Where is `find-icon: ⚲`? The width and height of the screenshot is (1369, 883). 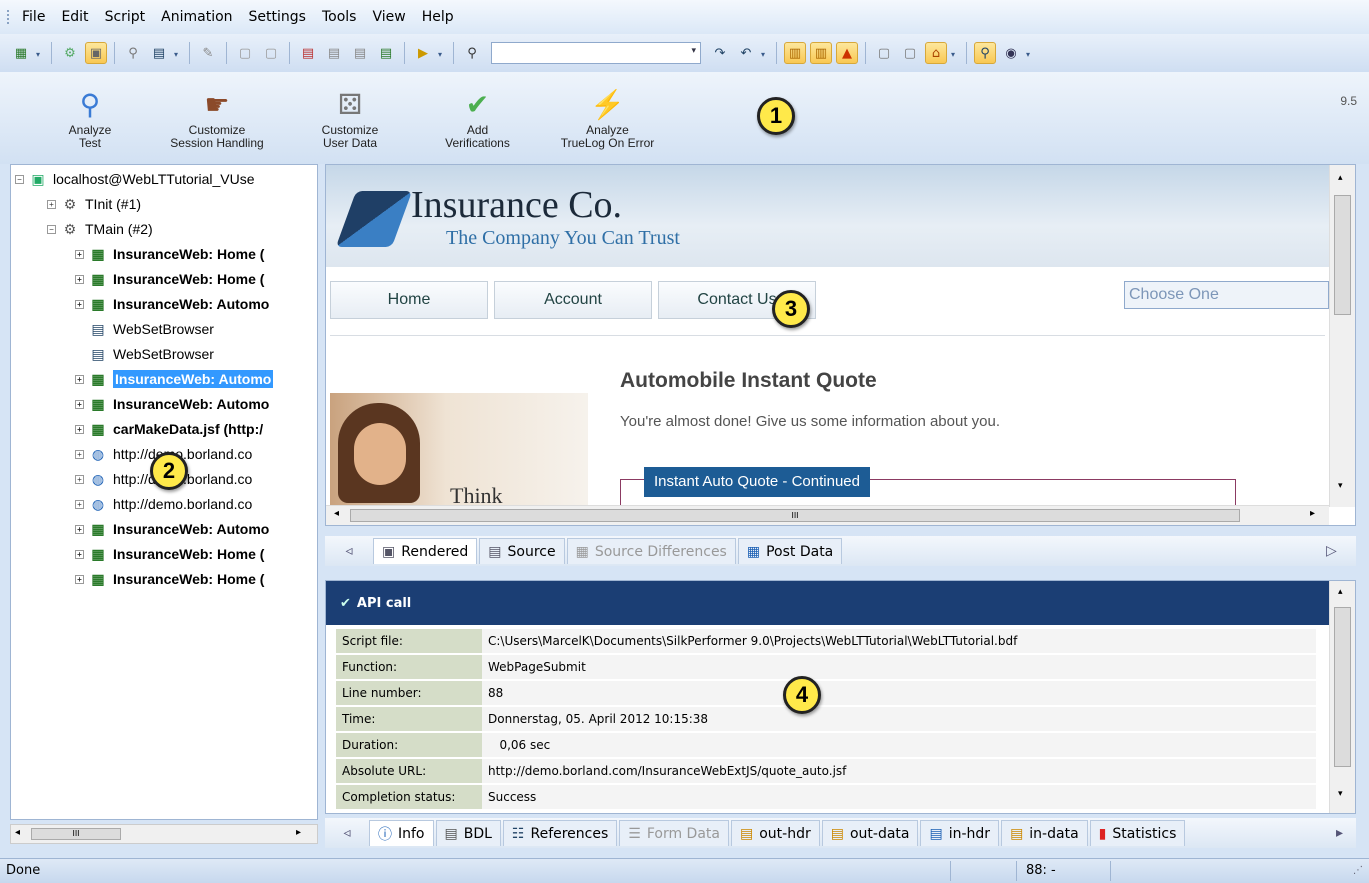
find-icon: ⚲ is located at coordinates (472, 53).